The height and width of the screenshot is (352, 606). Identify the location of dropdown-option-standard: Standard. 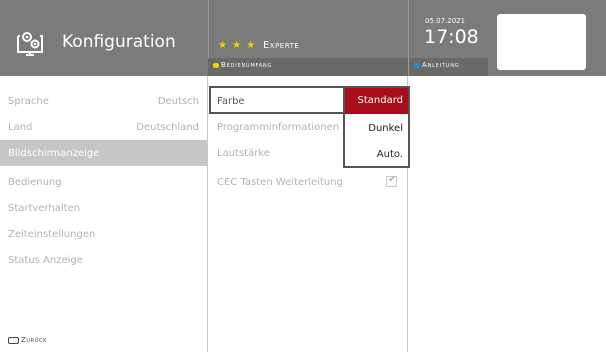
(376, 101).